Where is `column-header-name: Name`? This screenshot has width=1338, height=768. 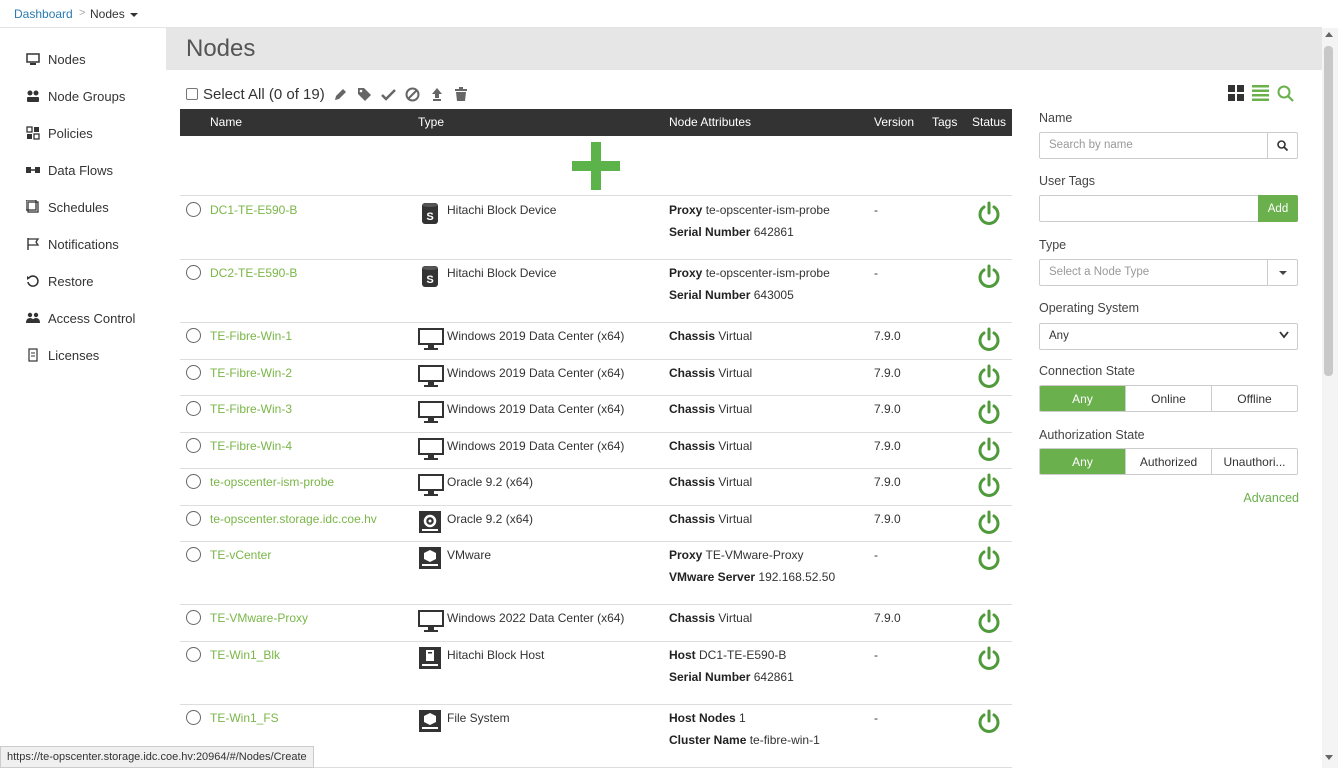
column-header-name: Name is located at coordinates (226, 122).